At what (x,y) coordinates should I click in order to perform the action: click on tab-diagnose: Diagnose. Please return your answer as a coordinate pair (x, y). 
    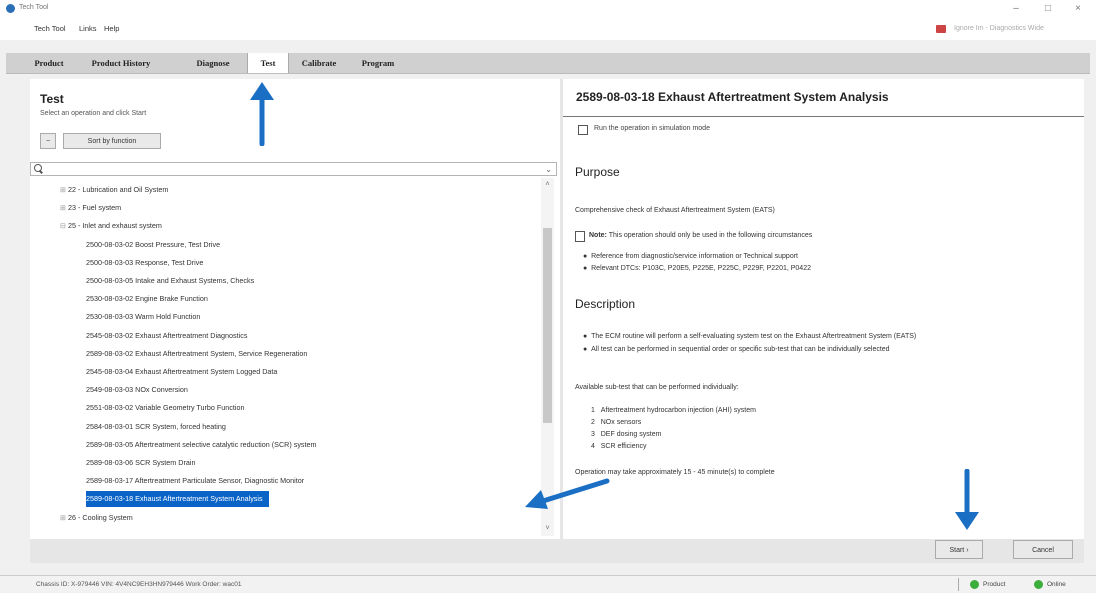
    Looking at the image, I should click on (213, 63).